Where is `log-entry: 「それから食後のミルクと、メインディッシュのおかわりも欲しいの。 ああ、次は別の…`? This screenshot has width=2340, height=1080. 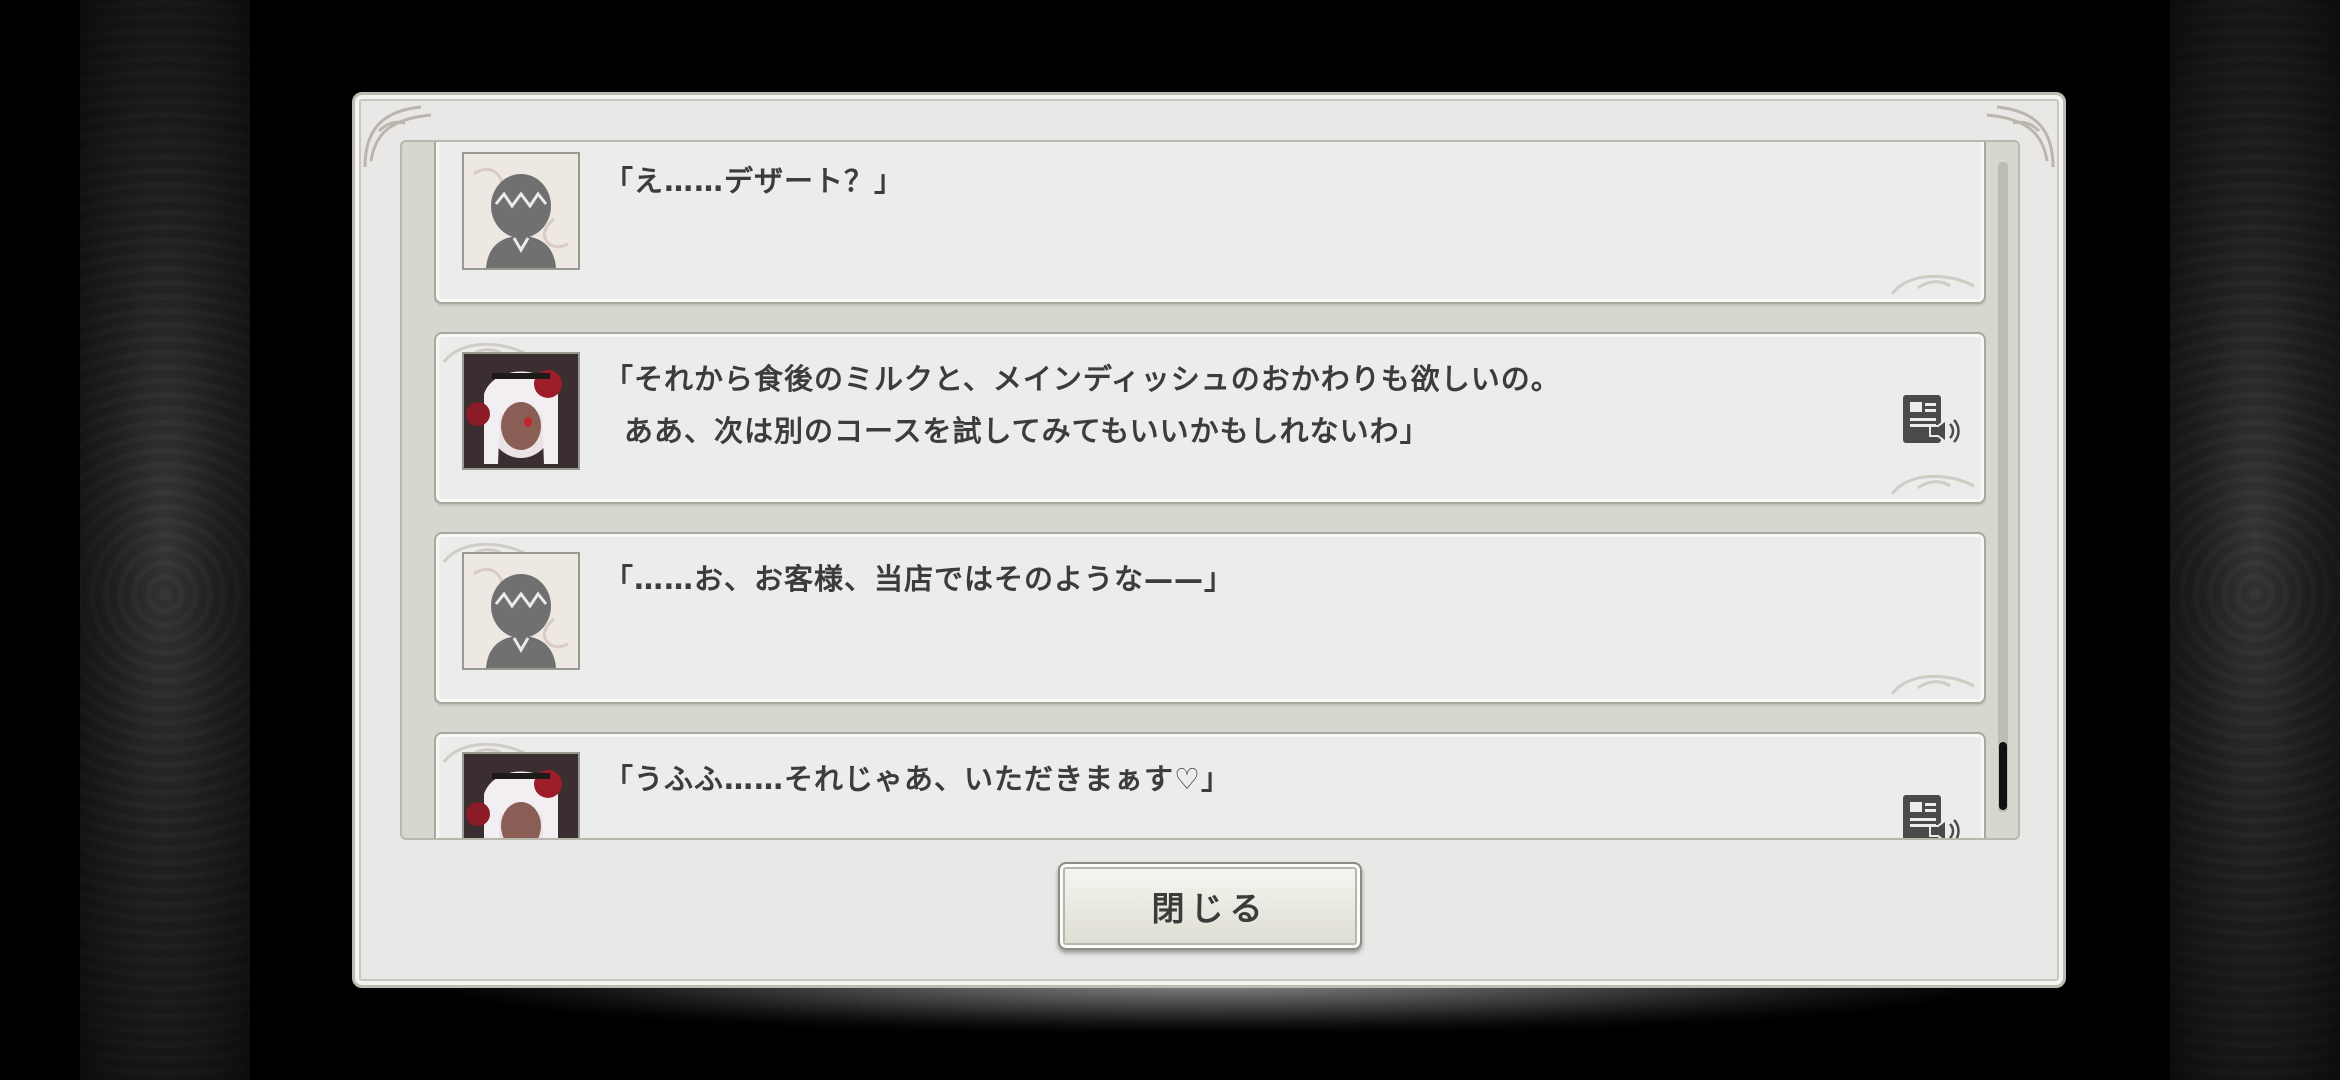
log-entry: 「それから食後のミルクと、メインディッシュのおかわりも欲しいの。 ああ、次は別の… is located at coordinates (1210, 418).